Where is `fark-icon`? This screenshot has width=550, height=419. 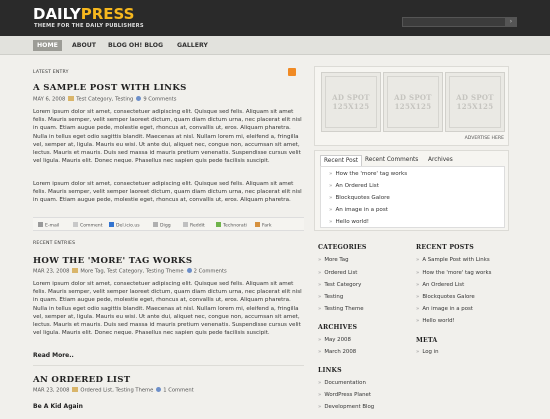
fark-icon is located at coordinates (257, 224).